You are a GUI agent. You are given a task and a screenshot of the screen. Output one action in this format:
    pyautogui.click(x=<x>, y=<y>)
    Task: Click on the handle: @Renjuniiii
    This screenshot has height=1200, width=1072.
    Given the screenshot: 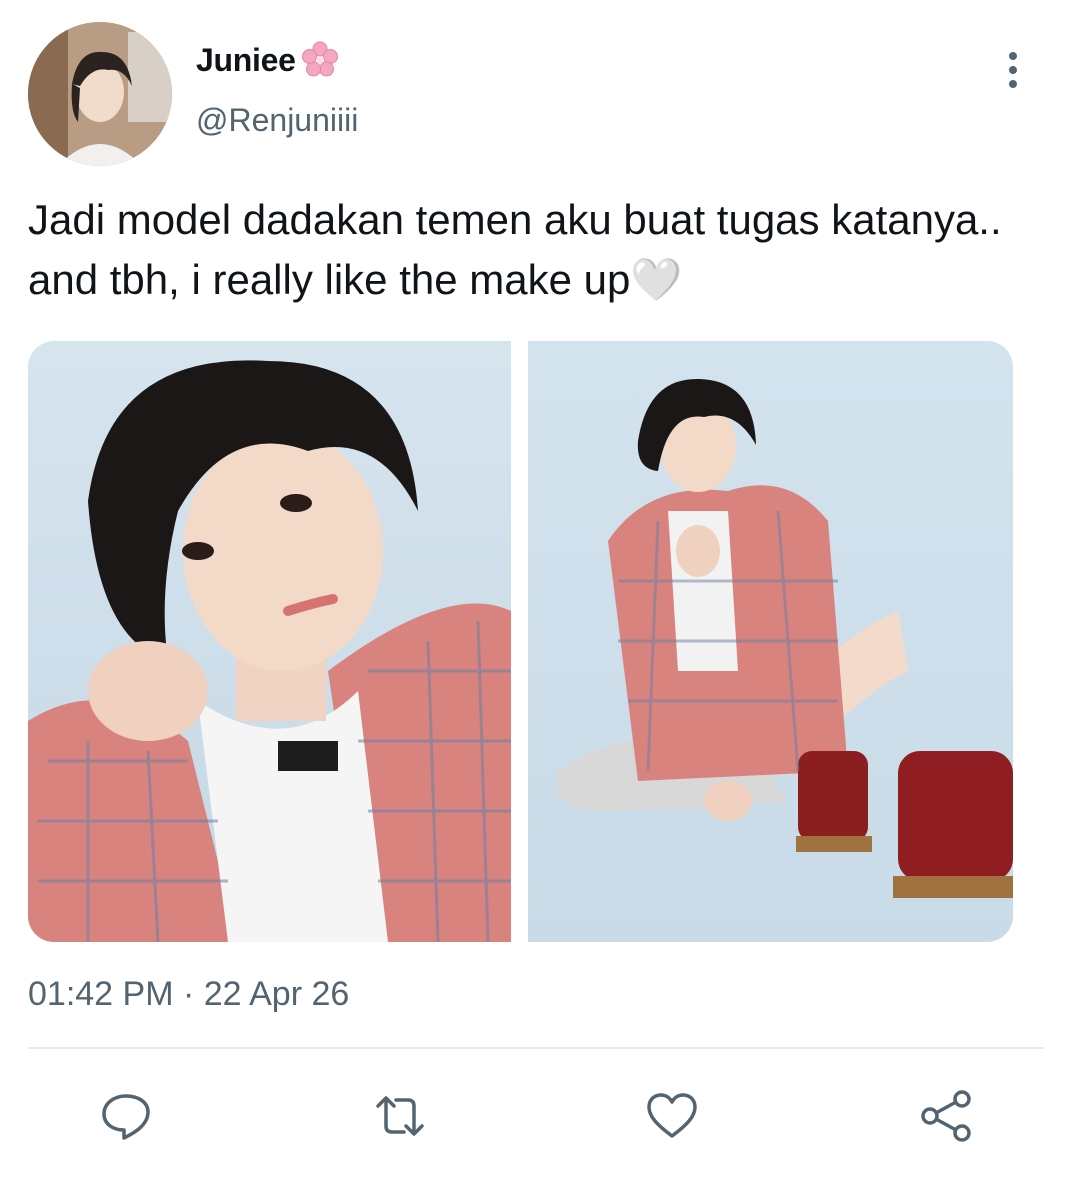 What is the action you would take?
    pyautogui.click(x=277, y=120)
    